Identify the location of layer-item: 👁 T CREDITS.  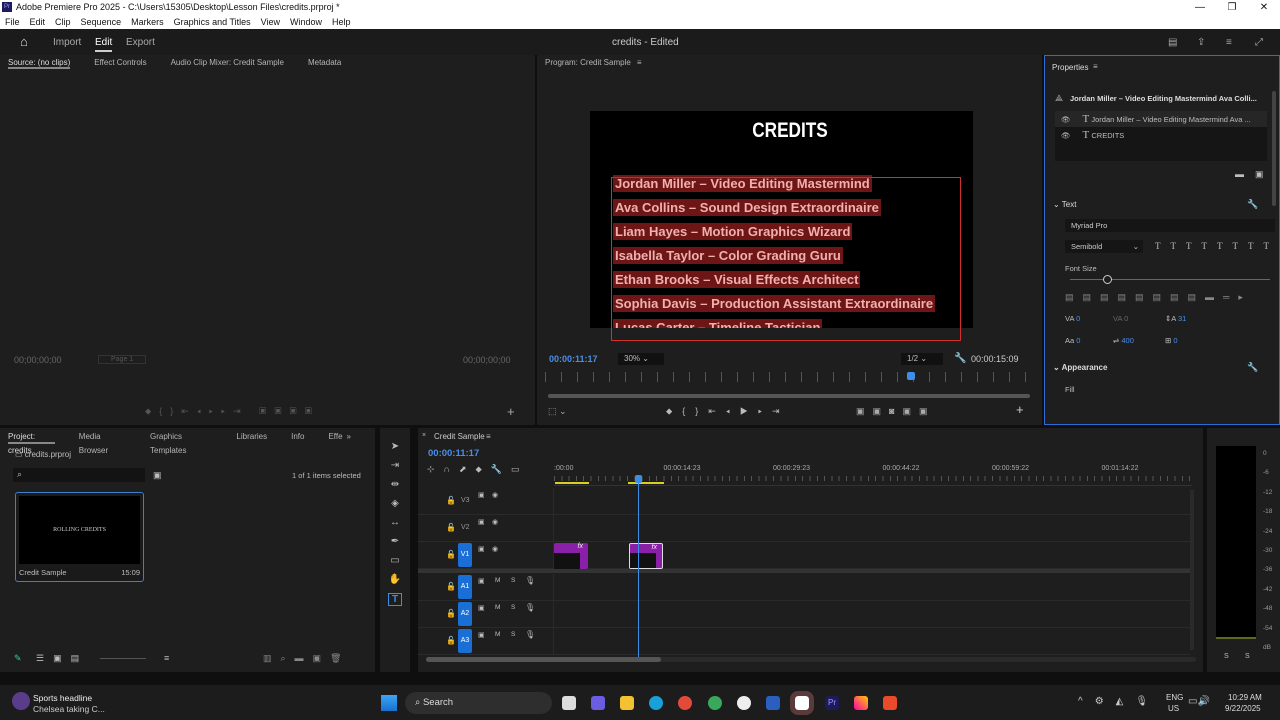
(1161, 135).